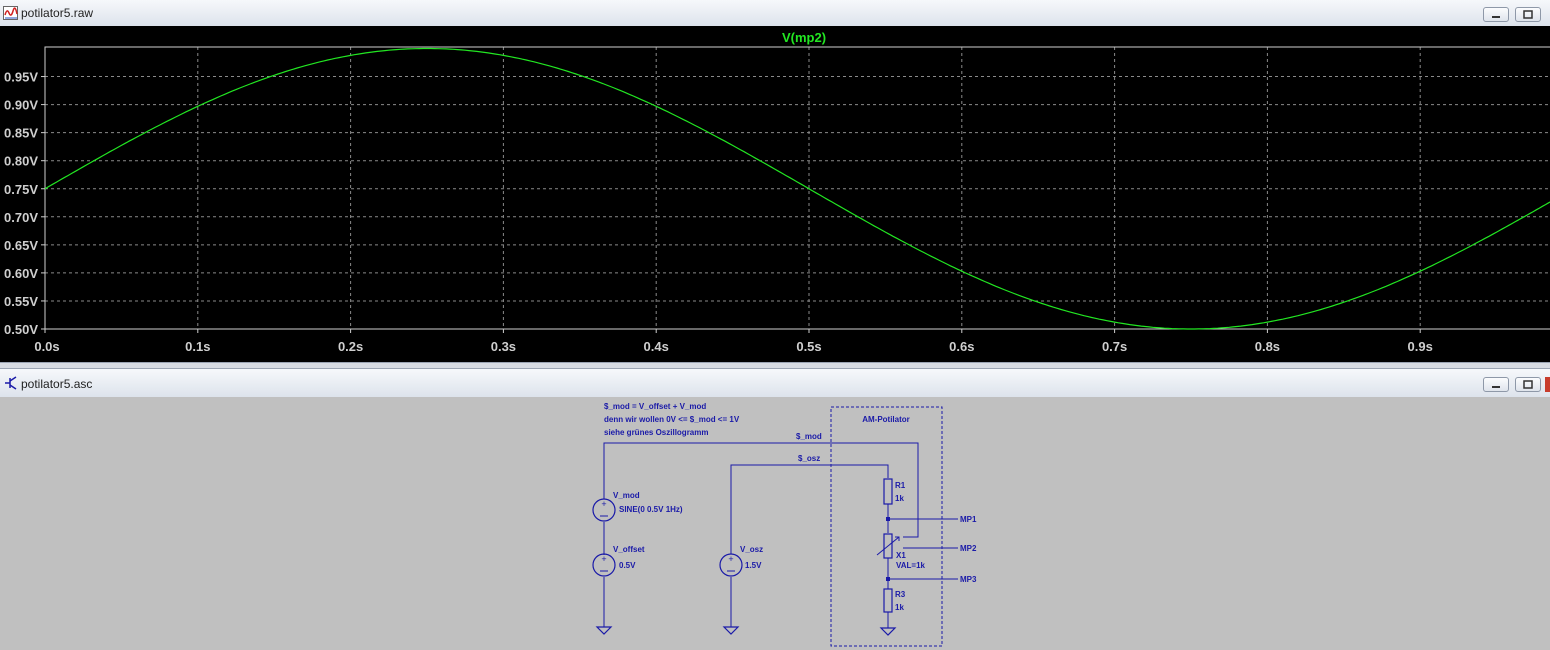 Image resolution: width=1550 pixels, height=650 pixels. What do you see at coordinates (21, 329) in the screenshot?
I see `y-tick-label: 0.50V` at bounding box center [21, 329].